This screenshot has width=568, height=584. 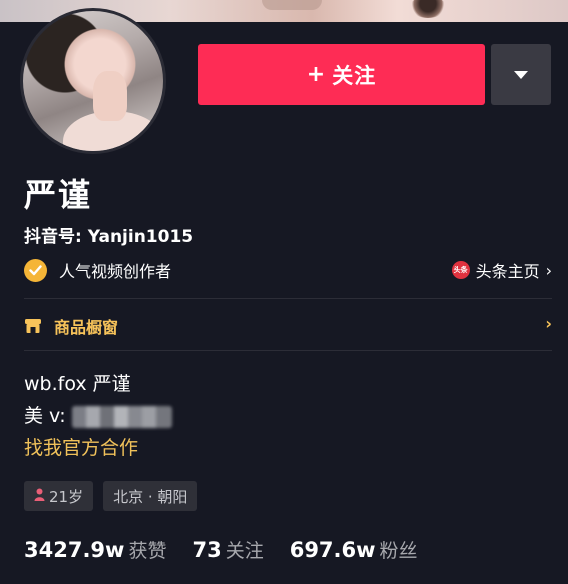 I want to click on location-tag: 北京 · 朝阳, so click(x=150, y=496).